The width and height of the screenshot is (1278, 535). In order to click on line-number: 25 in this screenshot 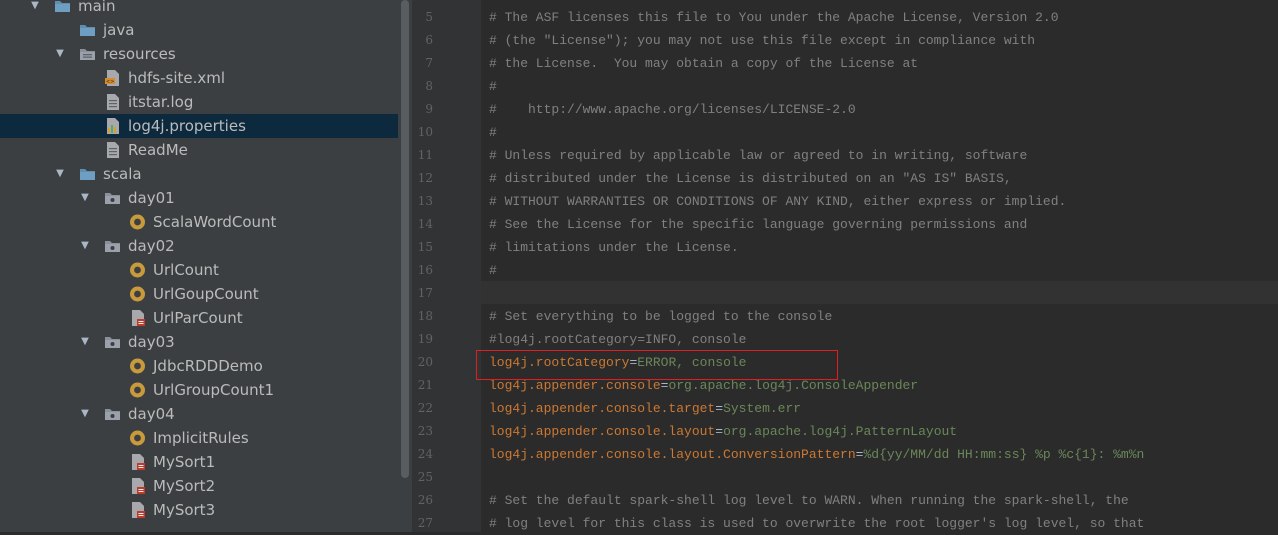, I will do `click(425, 477)`.